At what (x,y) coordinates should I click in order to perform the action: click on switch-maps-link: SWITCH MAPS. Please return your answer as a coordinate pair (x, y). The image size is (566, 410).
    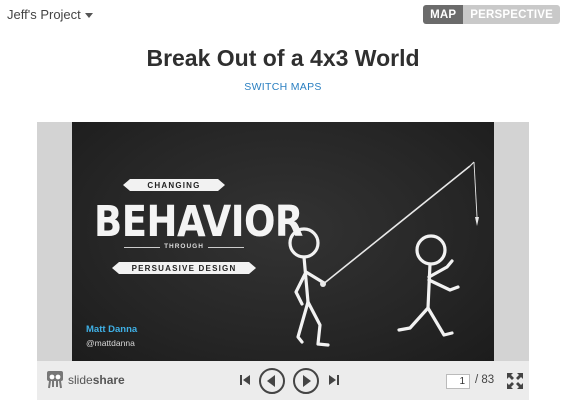
    Looking at the image, I should click on (283, 87).